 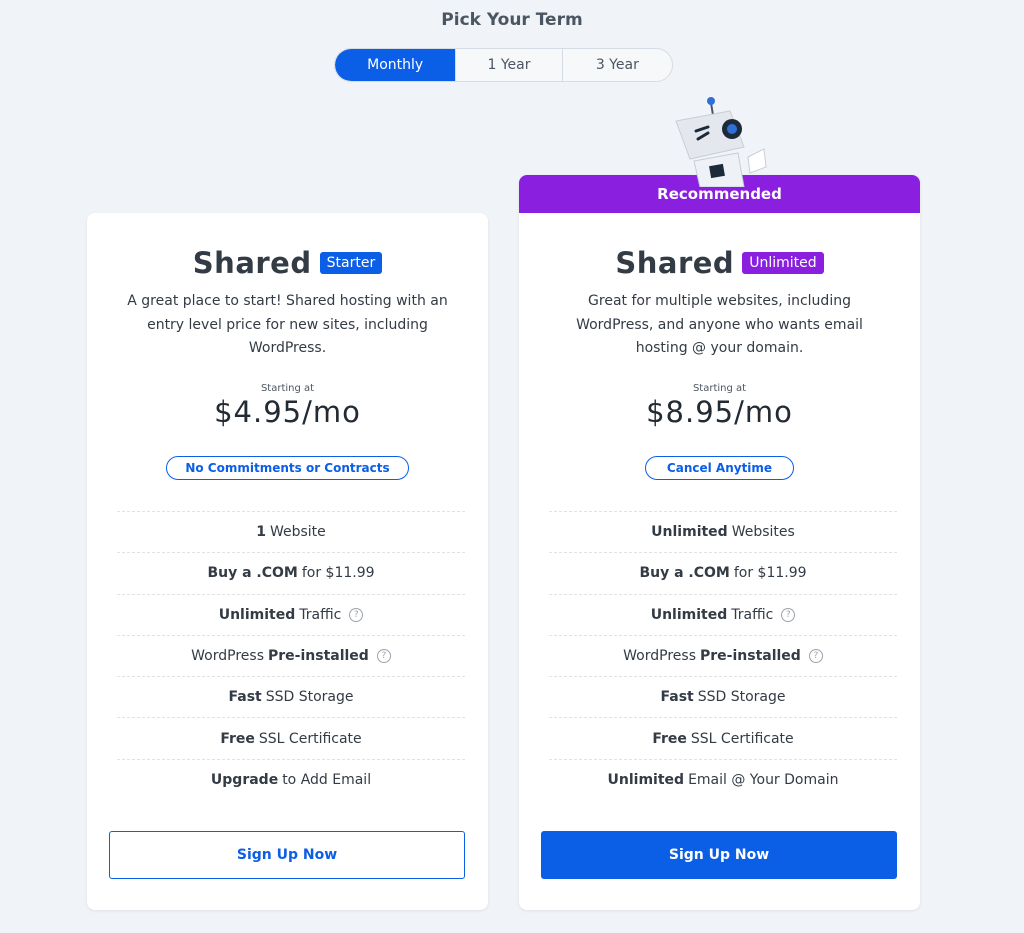 I want to click on feature-item: Upgrade to Add Email, so click(x=291, y=779).